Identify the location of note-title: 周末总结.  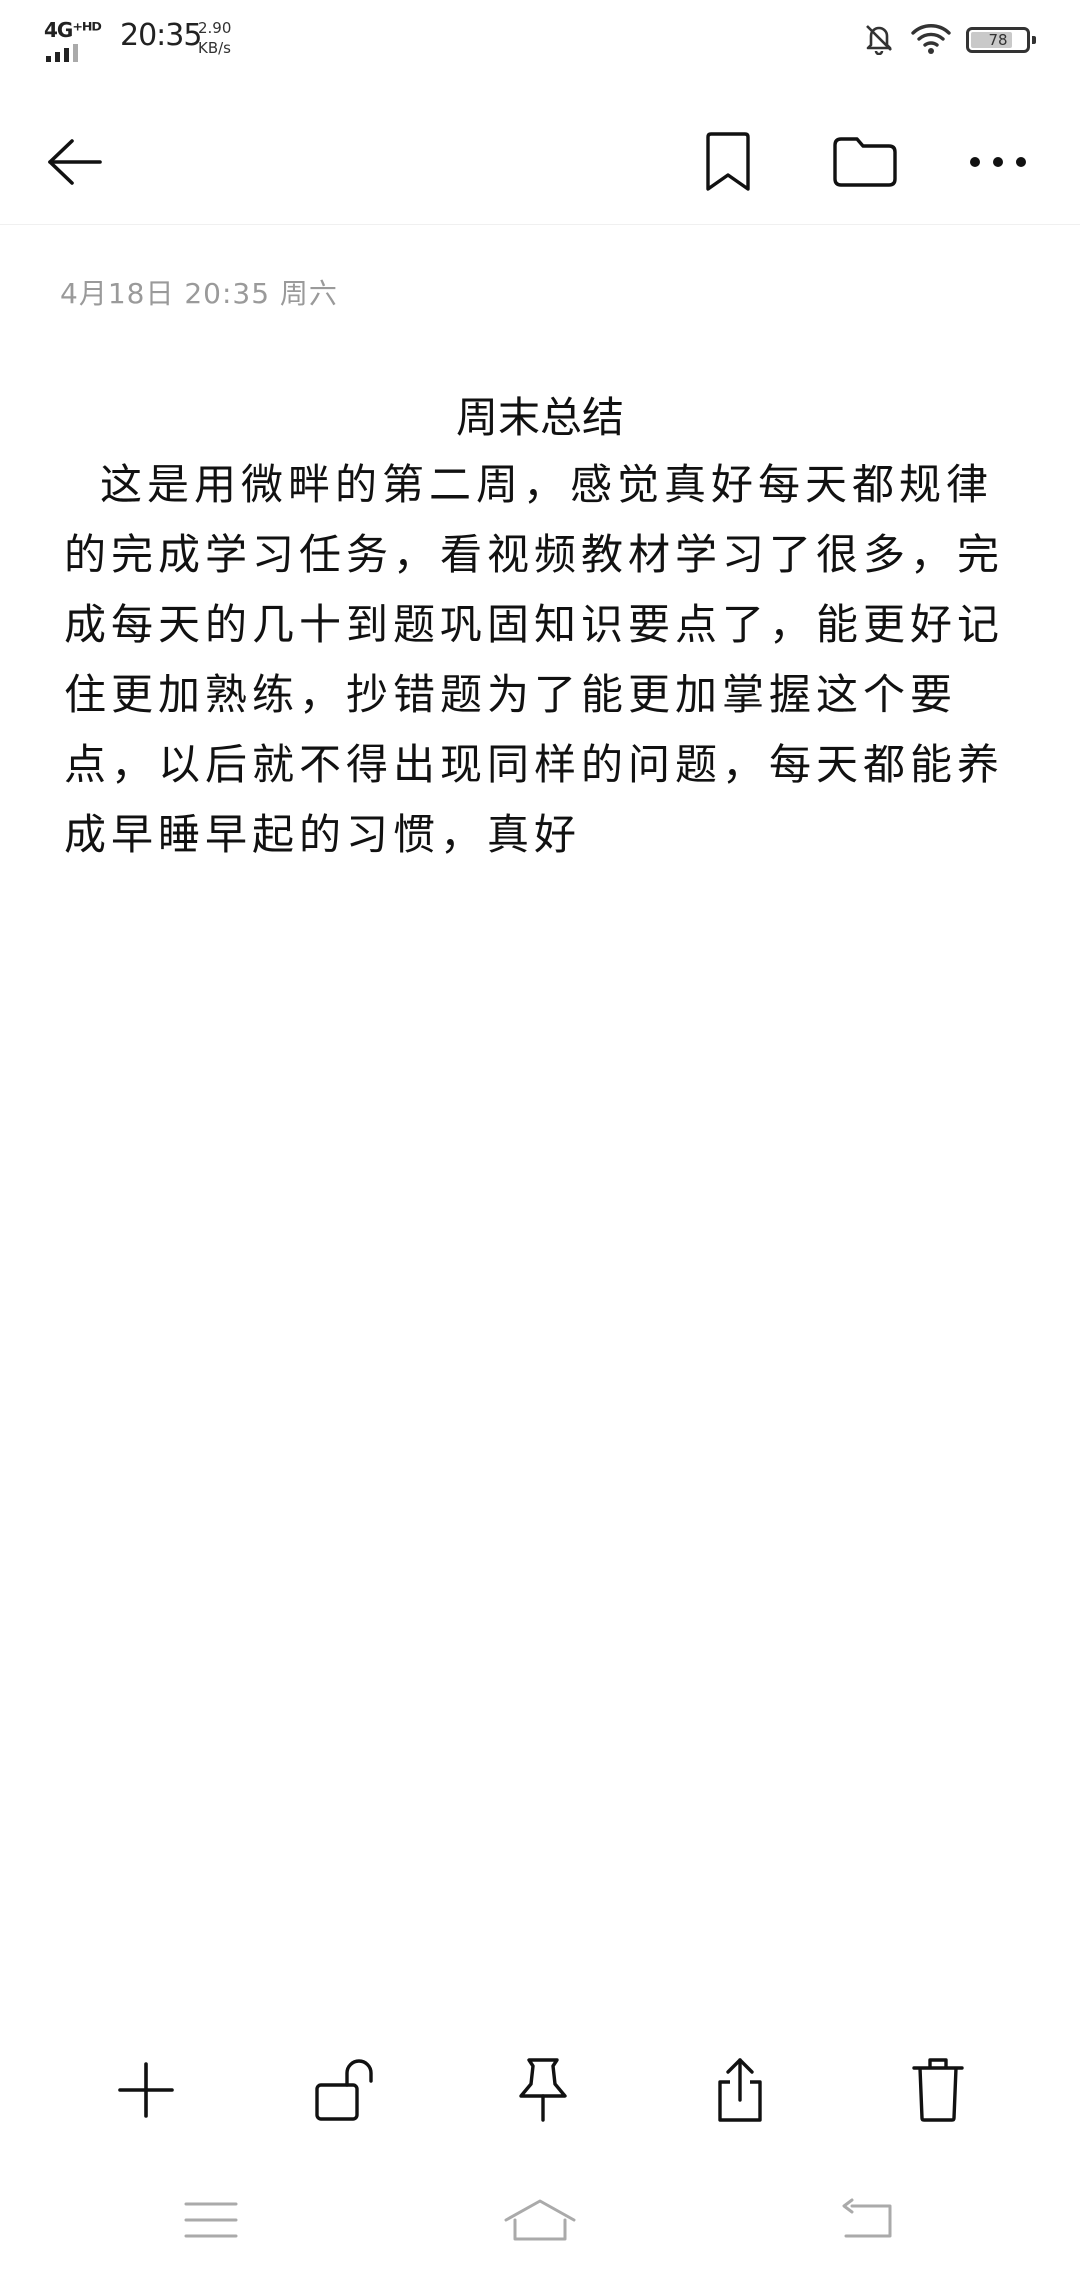
(540, 414).